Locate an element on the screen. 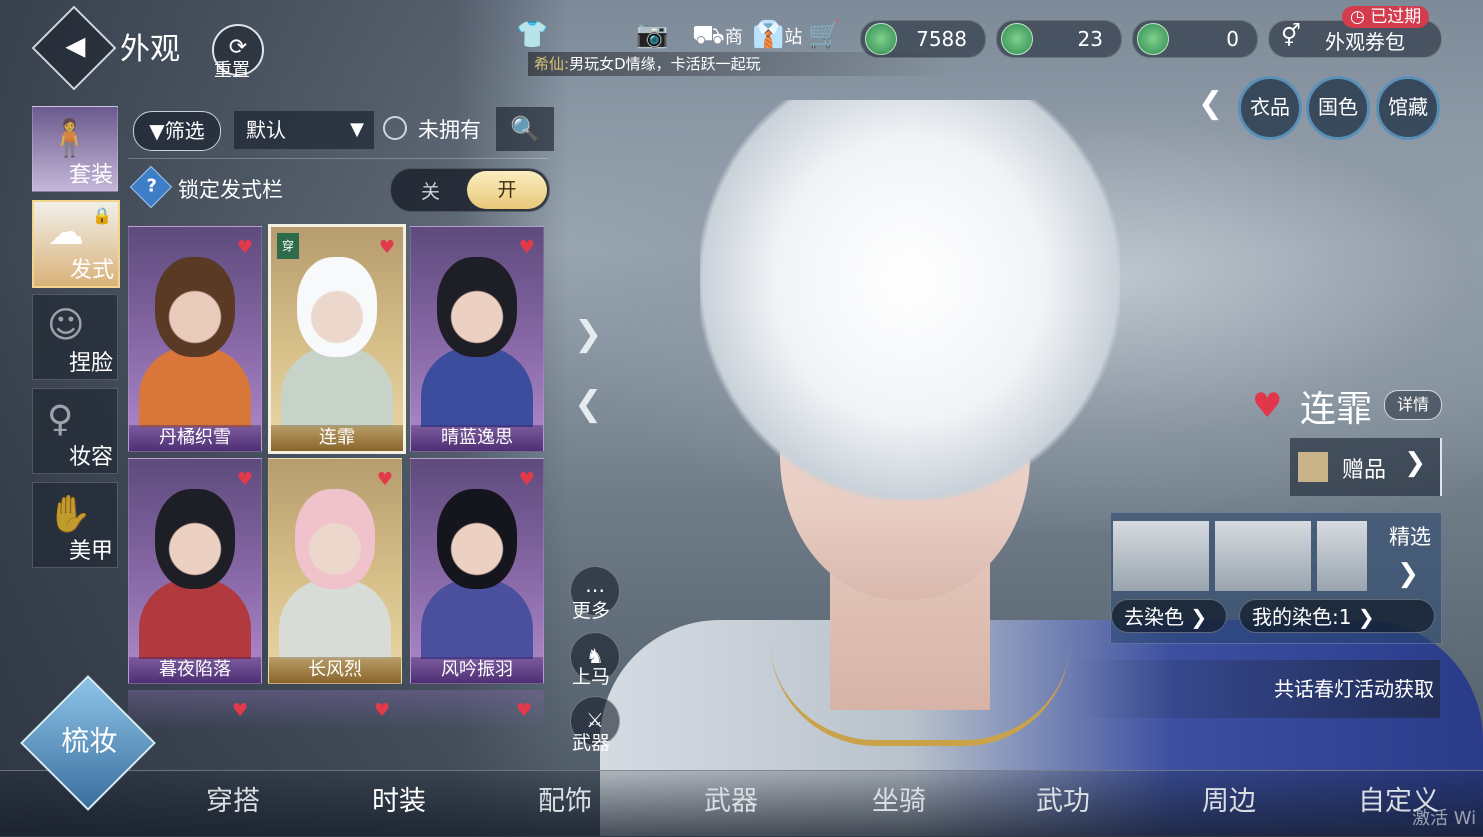  makeup-icon: ♀ is located at coordinates (60, 419).